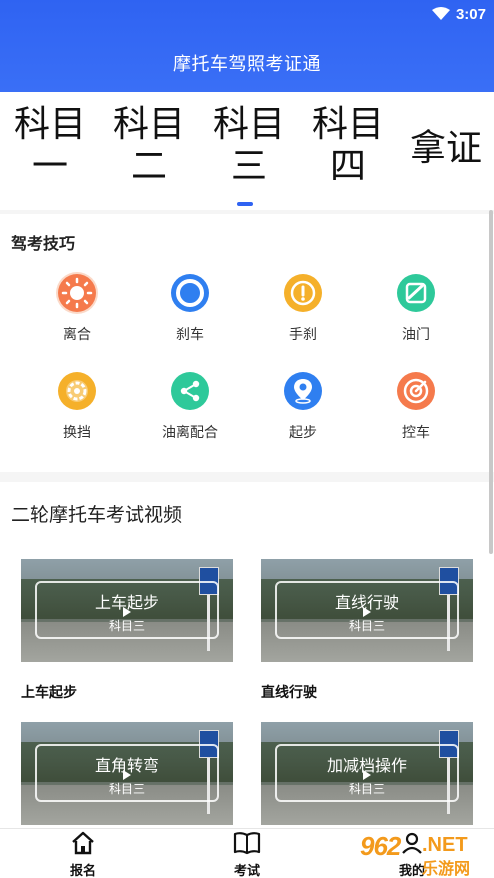  Describe the element at coordinates (245, 204) in the screenshot. I see `active-tab-indicator` at that location.